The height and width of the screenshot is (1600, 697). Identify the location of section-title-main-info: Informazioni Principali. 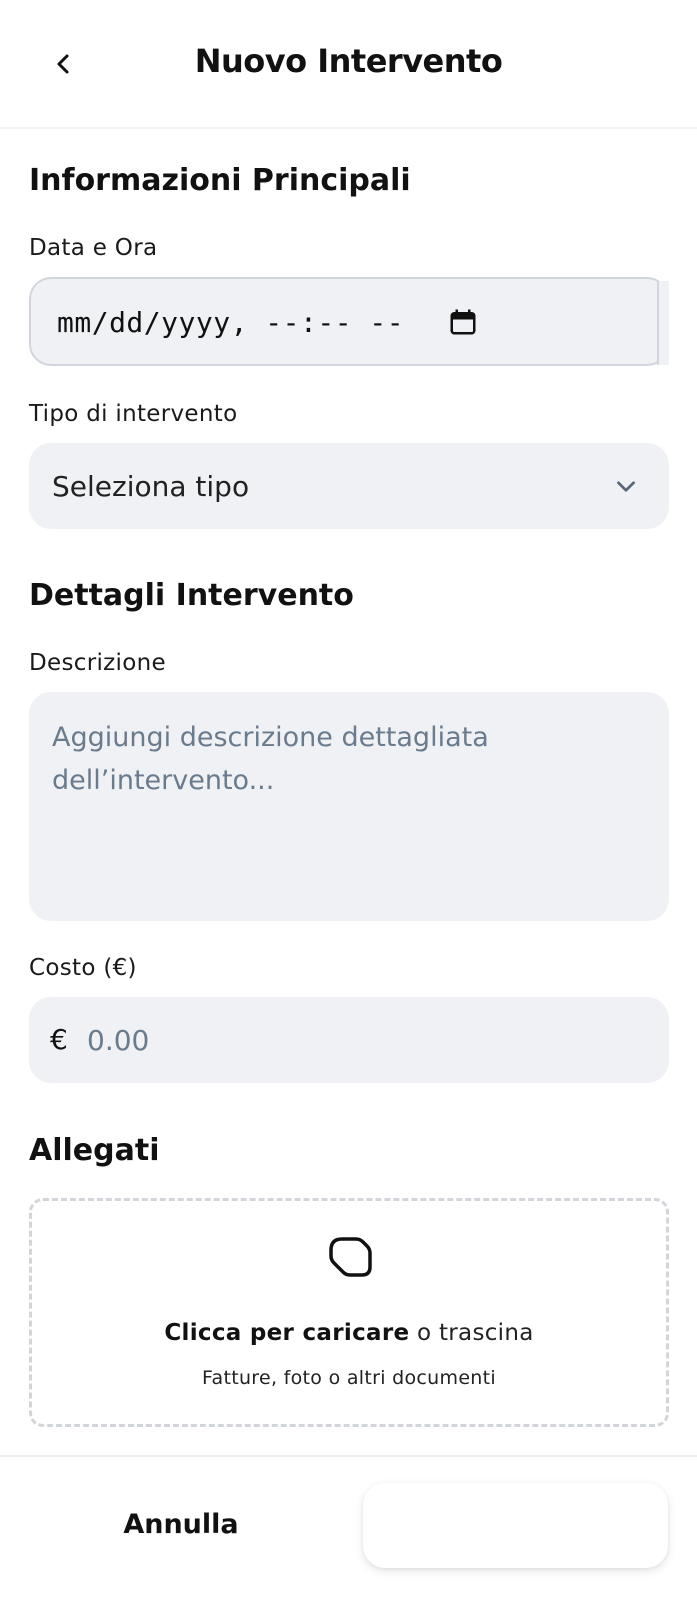
(220, 180).